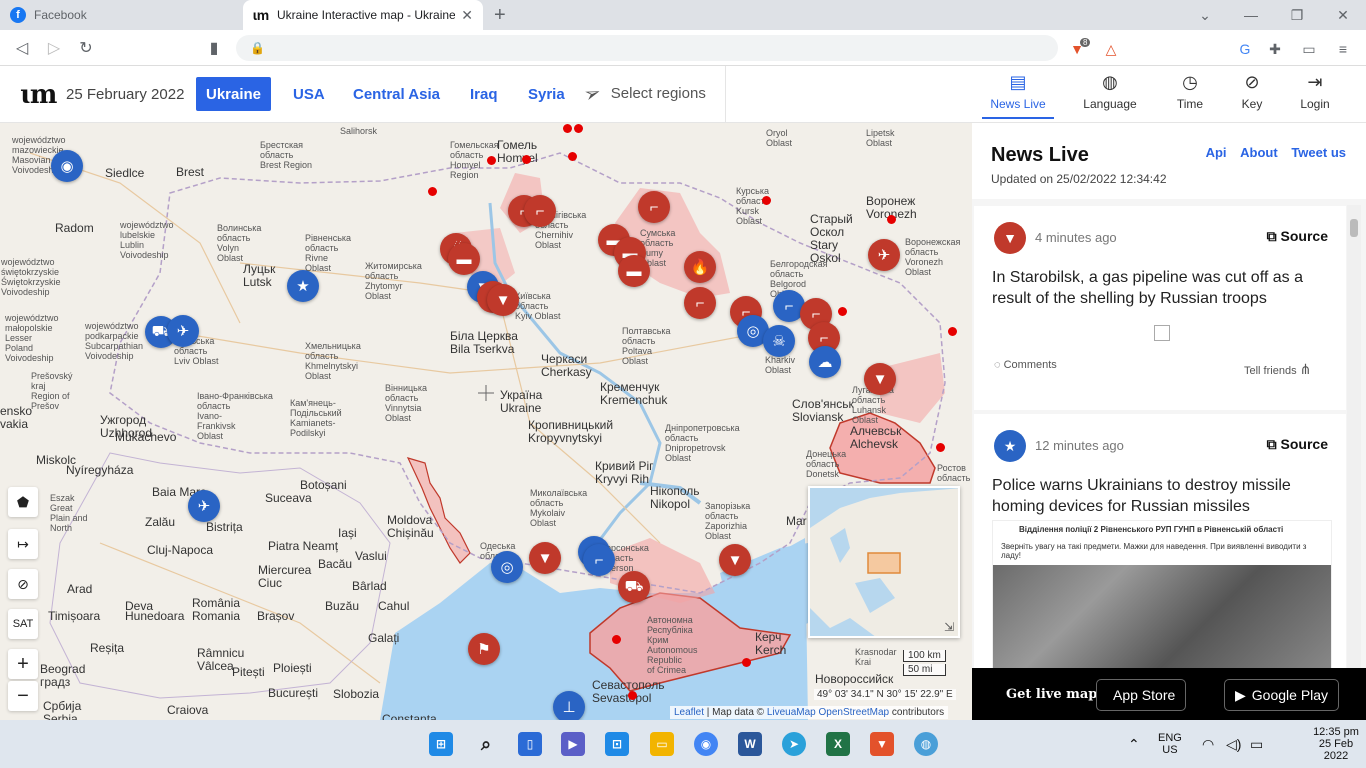  I want to click on satellite-toggle: SAT, so click(23, 624).